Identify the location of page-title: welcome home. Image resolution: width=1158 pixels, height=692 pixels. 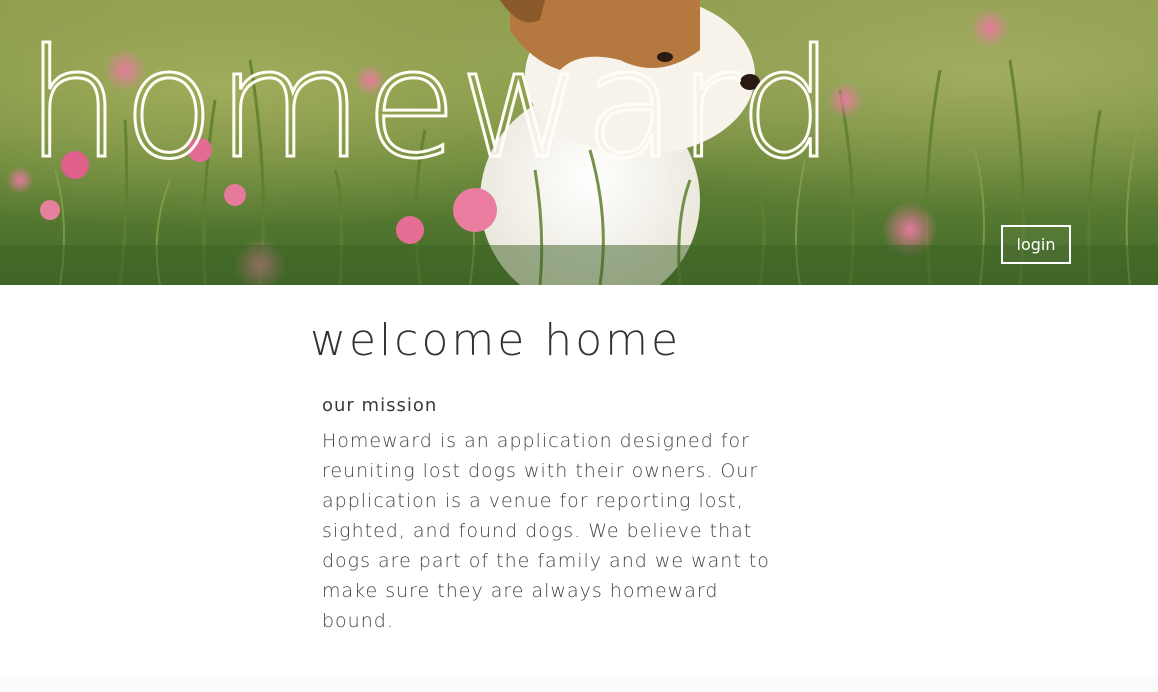
(496, 340).